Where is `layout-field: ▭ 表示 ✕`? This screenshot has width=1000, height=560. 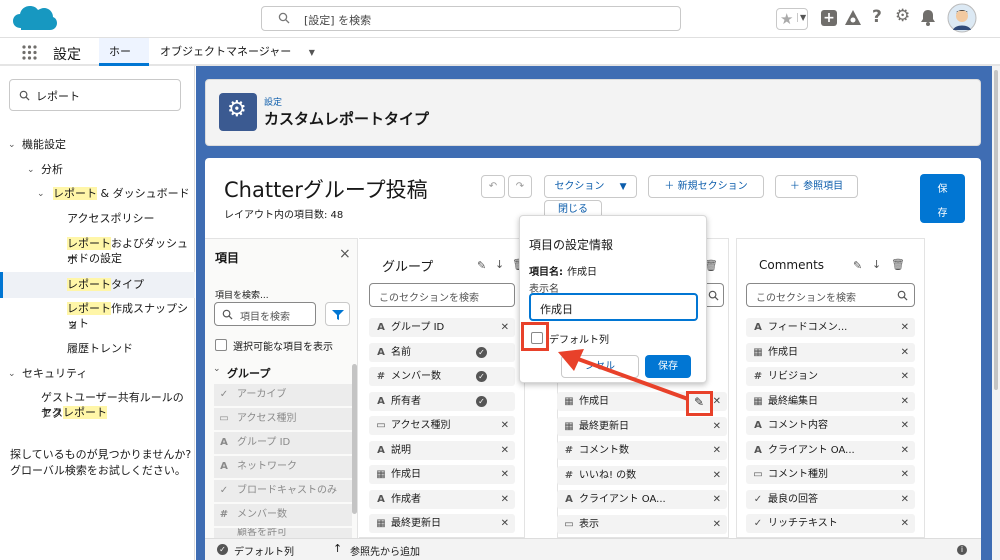
layout-field: ▭ 表示 ✕ is located at coordinates (642, 524).